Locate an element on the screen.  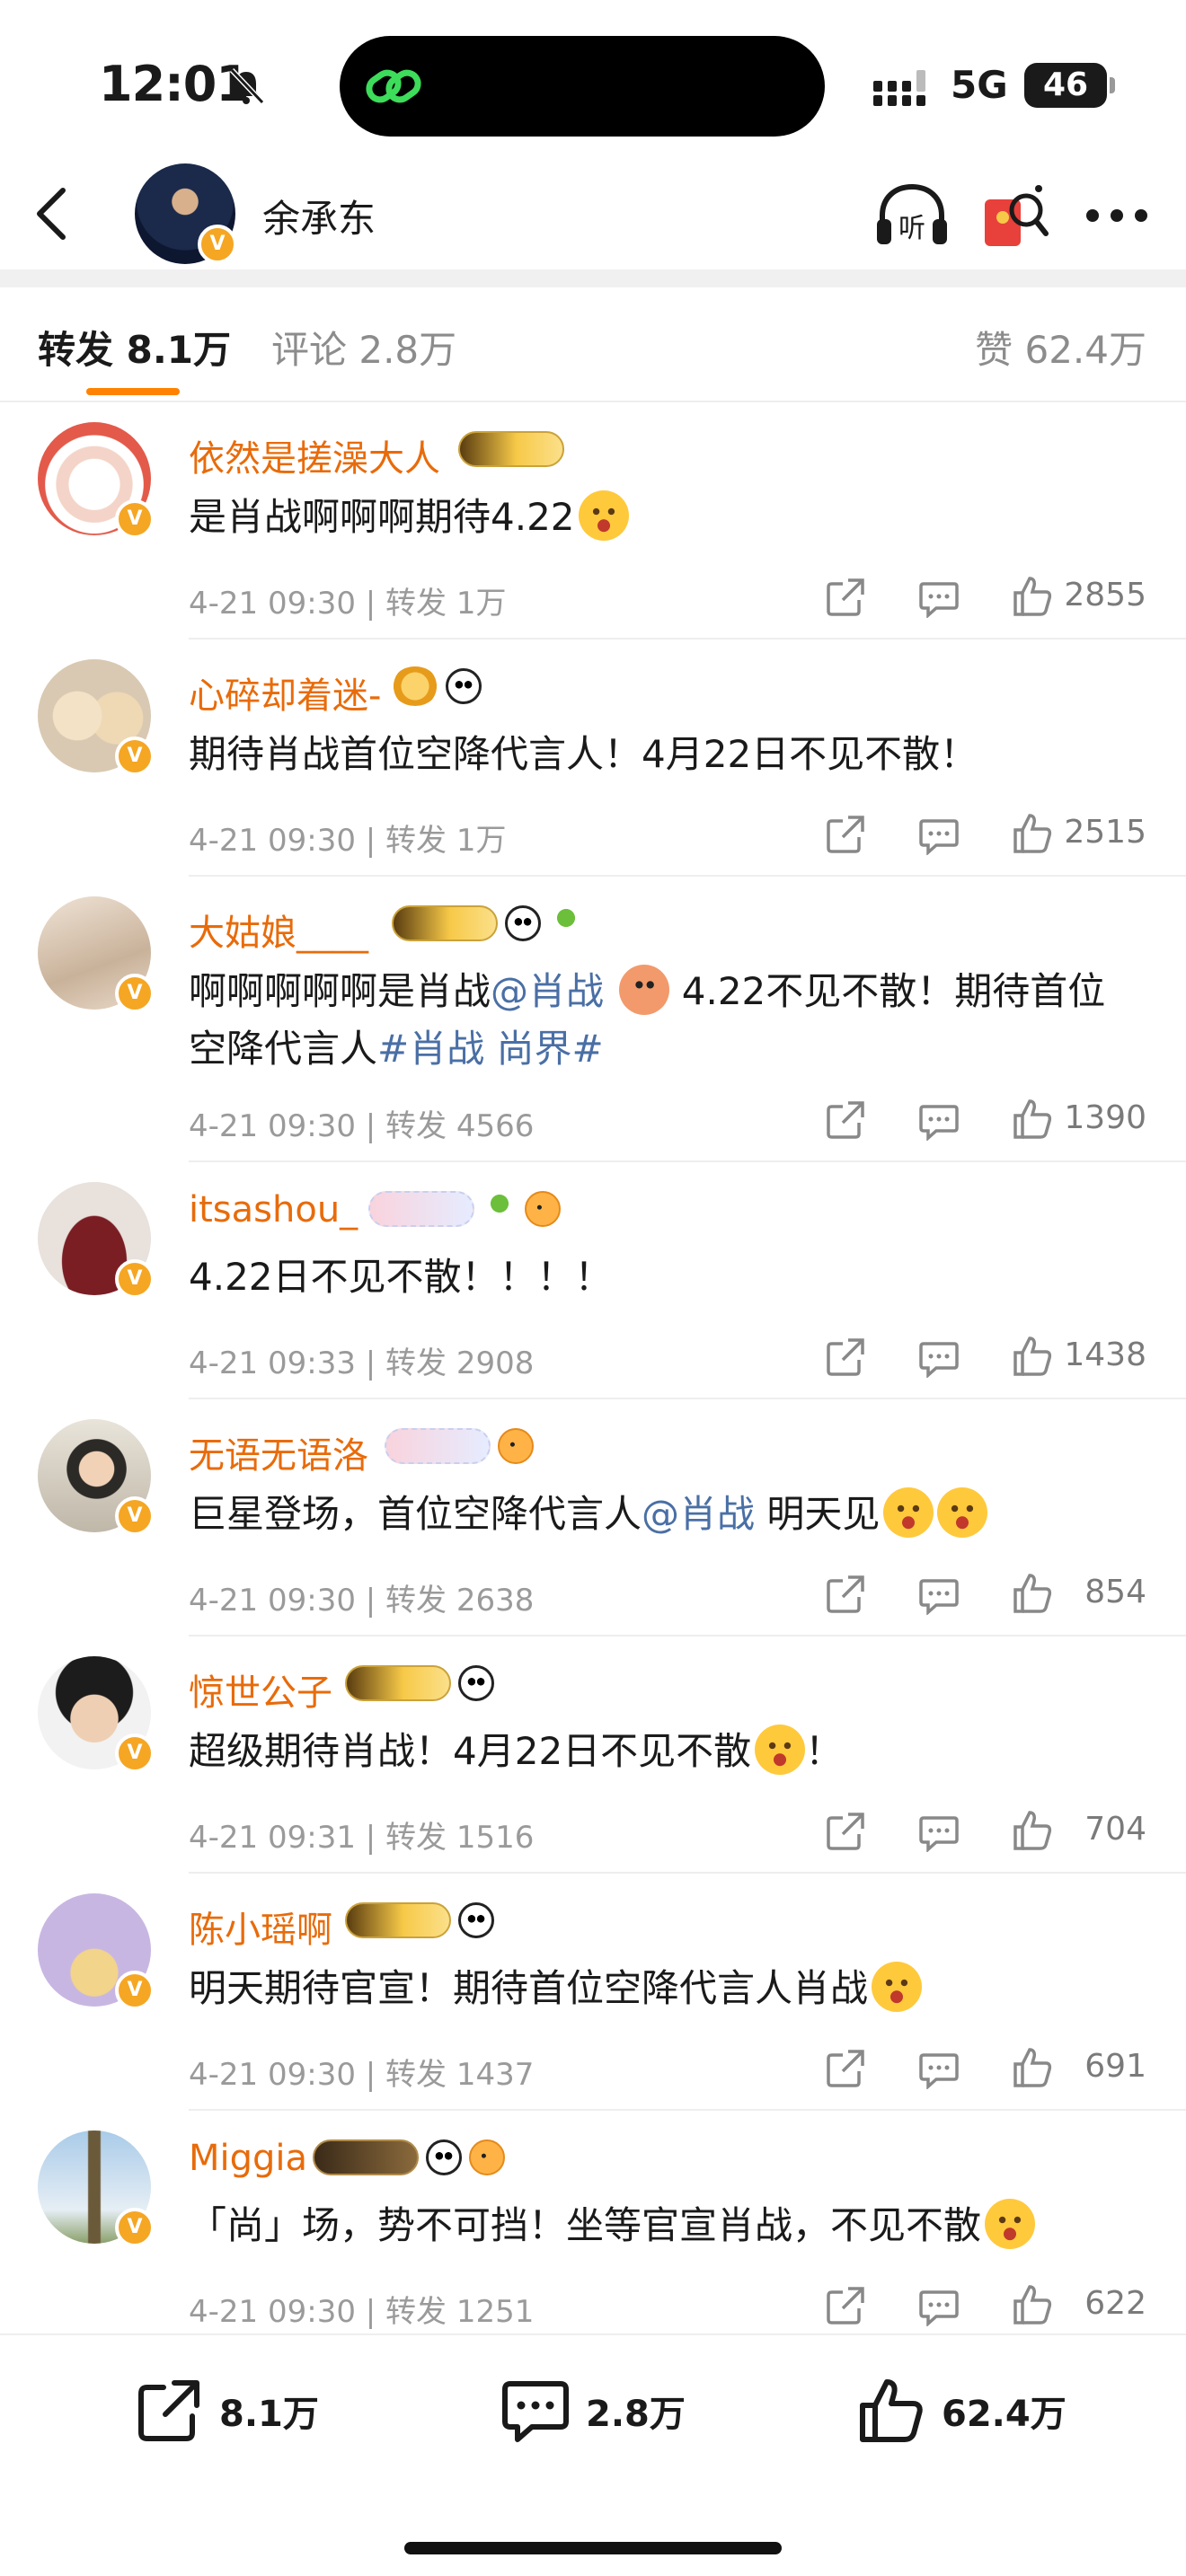
tab-like: 赞 62.4万 is located at coordinates (1060, 347).